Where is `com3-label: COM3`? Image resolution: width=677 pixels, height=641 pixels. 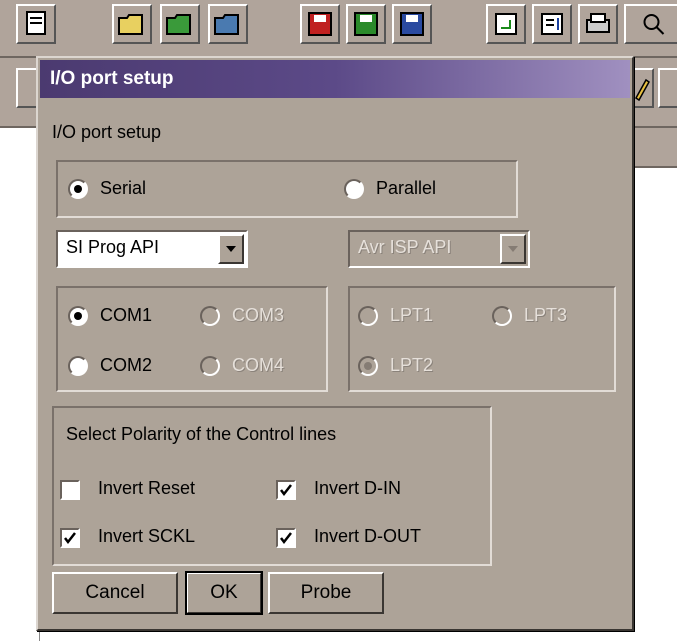
com3-label: COM3 is located at coordinates (258, 315).